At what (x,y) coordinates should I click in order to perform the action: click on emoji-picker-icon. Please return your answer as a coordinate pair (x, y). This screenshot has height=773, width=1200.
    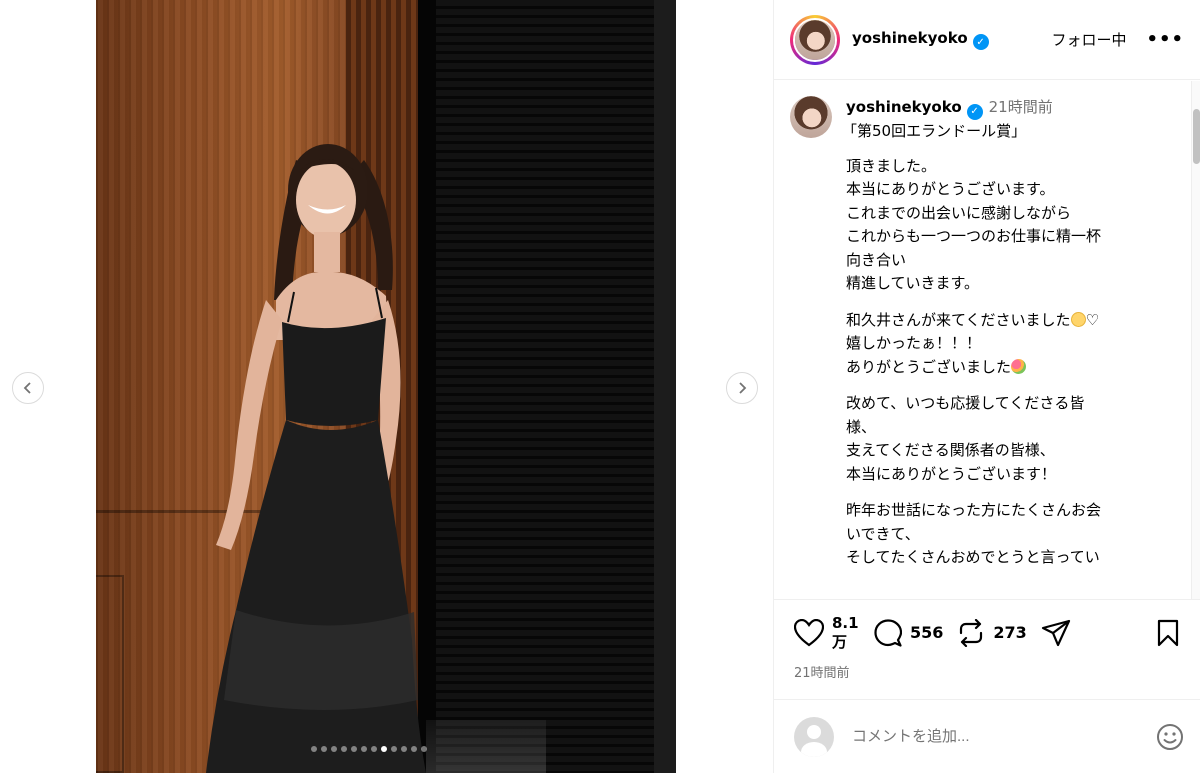
    Looking at the image, I should click on (1170, 737).